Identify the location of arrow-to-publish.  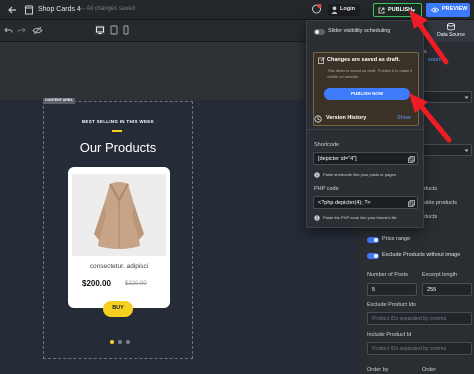
(429, 37).